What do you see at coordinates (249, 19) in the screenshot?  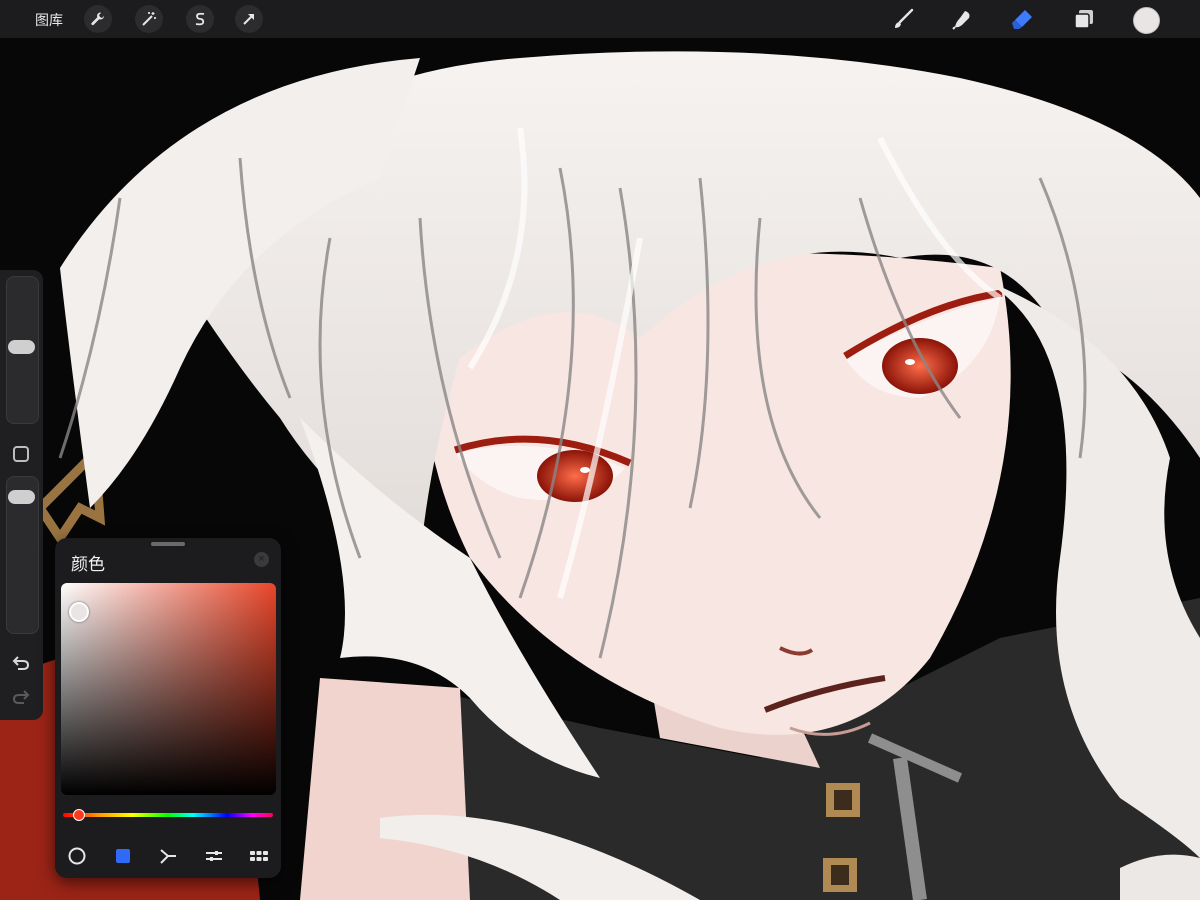 I see `transform-arrow-icon` at bounding box center [249, 19].